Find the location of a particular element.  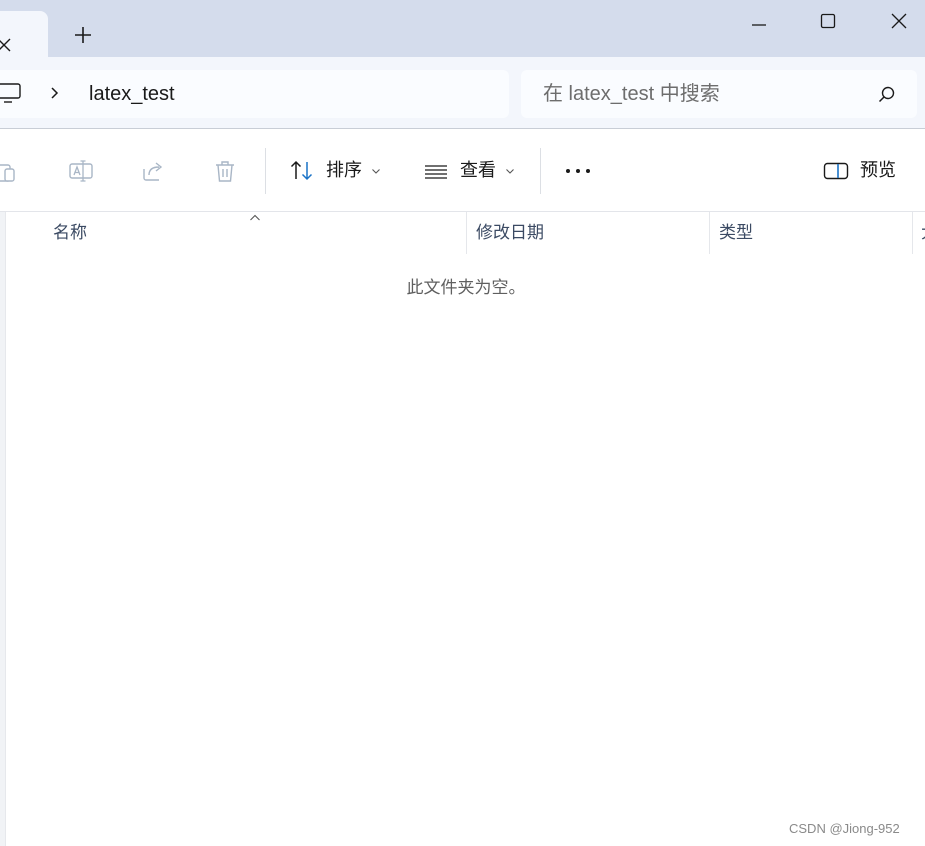

minimize-button is located at coordinates (759, 21).